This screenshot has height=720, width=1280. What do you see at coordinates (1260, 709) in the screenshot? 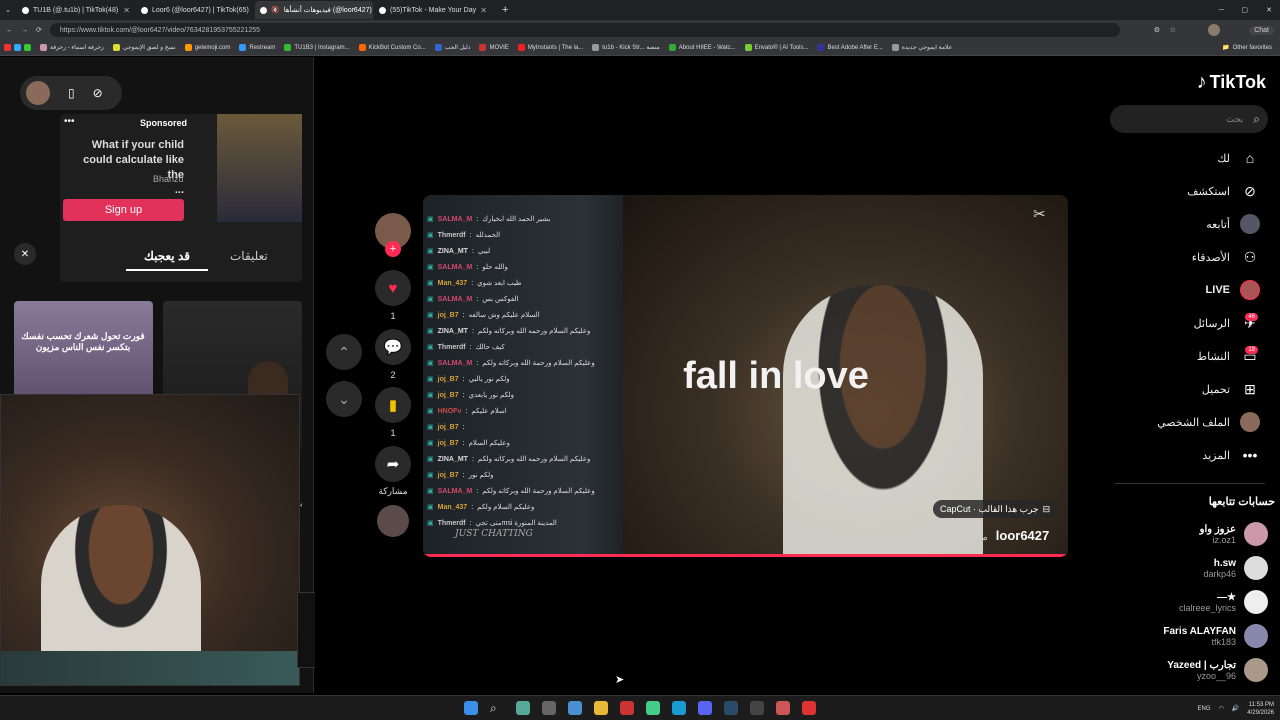
I see `clock: 11:53 PM 4/29/2026` at bounding box center [1260, 709].